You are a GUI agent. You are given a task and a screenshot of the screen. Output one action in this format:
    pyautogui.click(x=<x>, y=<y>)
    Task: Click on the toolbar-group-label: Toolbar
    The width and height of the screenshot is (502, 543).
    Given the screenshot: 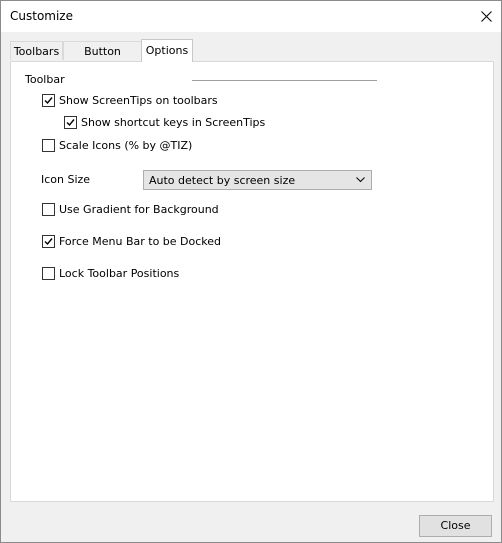 What is the action you would take?
    pyautogui.click(x=45, y=79)
    